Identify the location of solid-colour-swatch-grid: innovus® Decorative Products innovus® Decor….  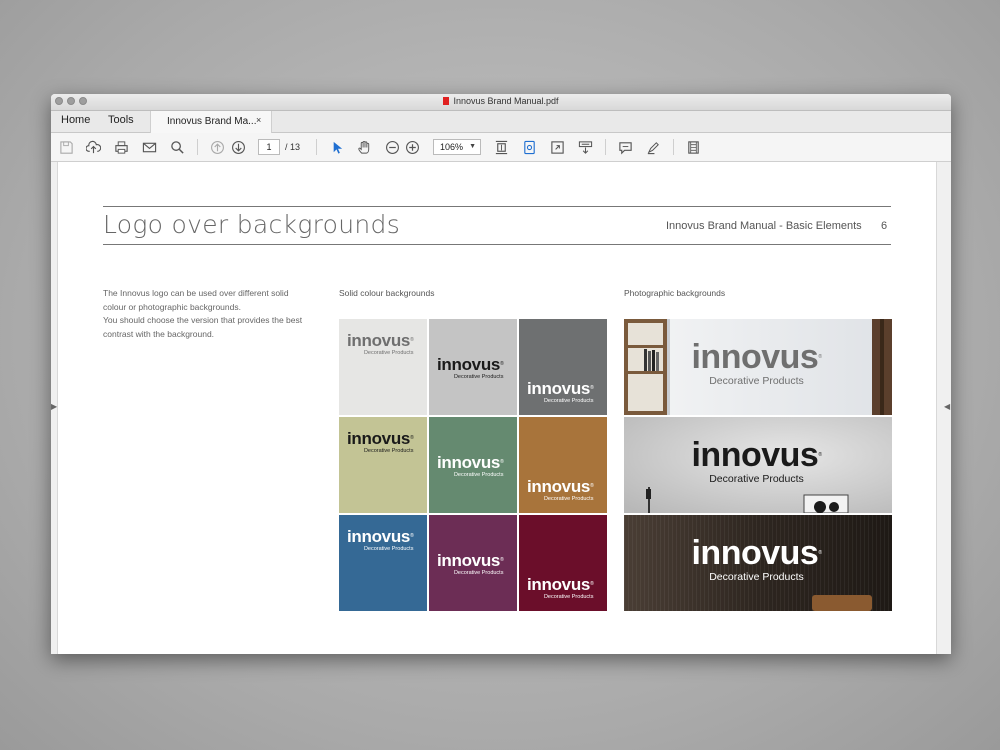
(473, 465).